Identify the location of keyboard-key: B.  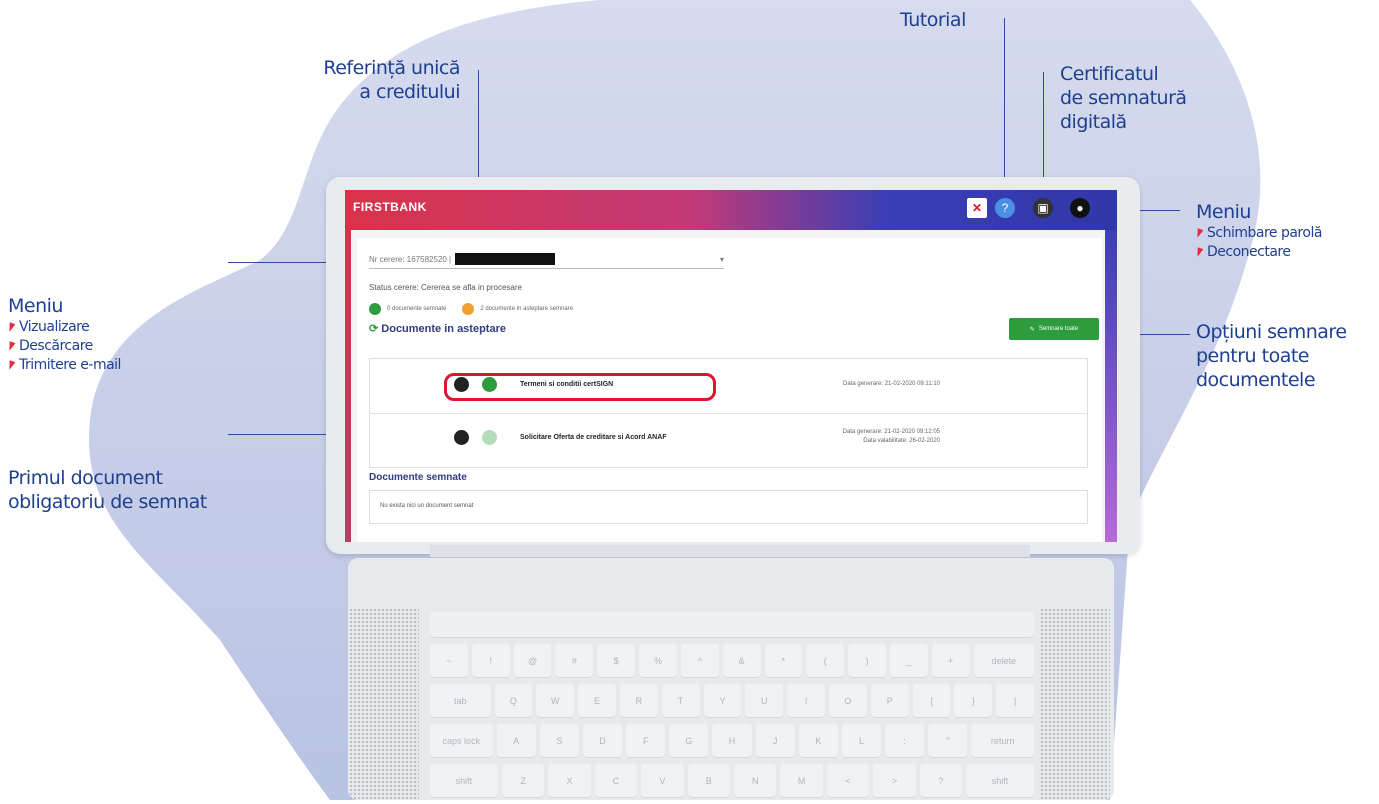
(708, 781).